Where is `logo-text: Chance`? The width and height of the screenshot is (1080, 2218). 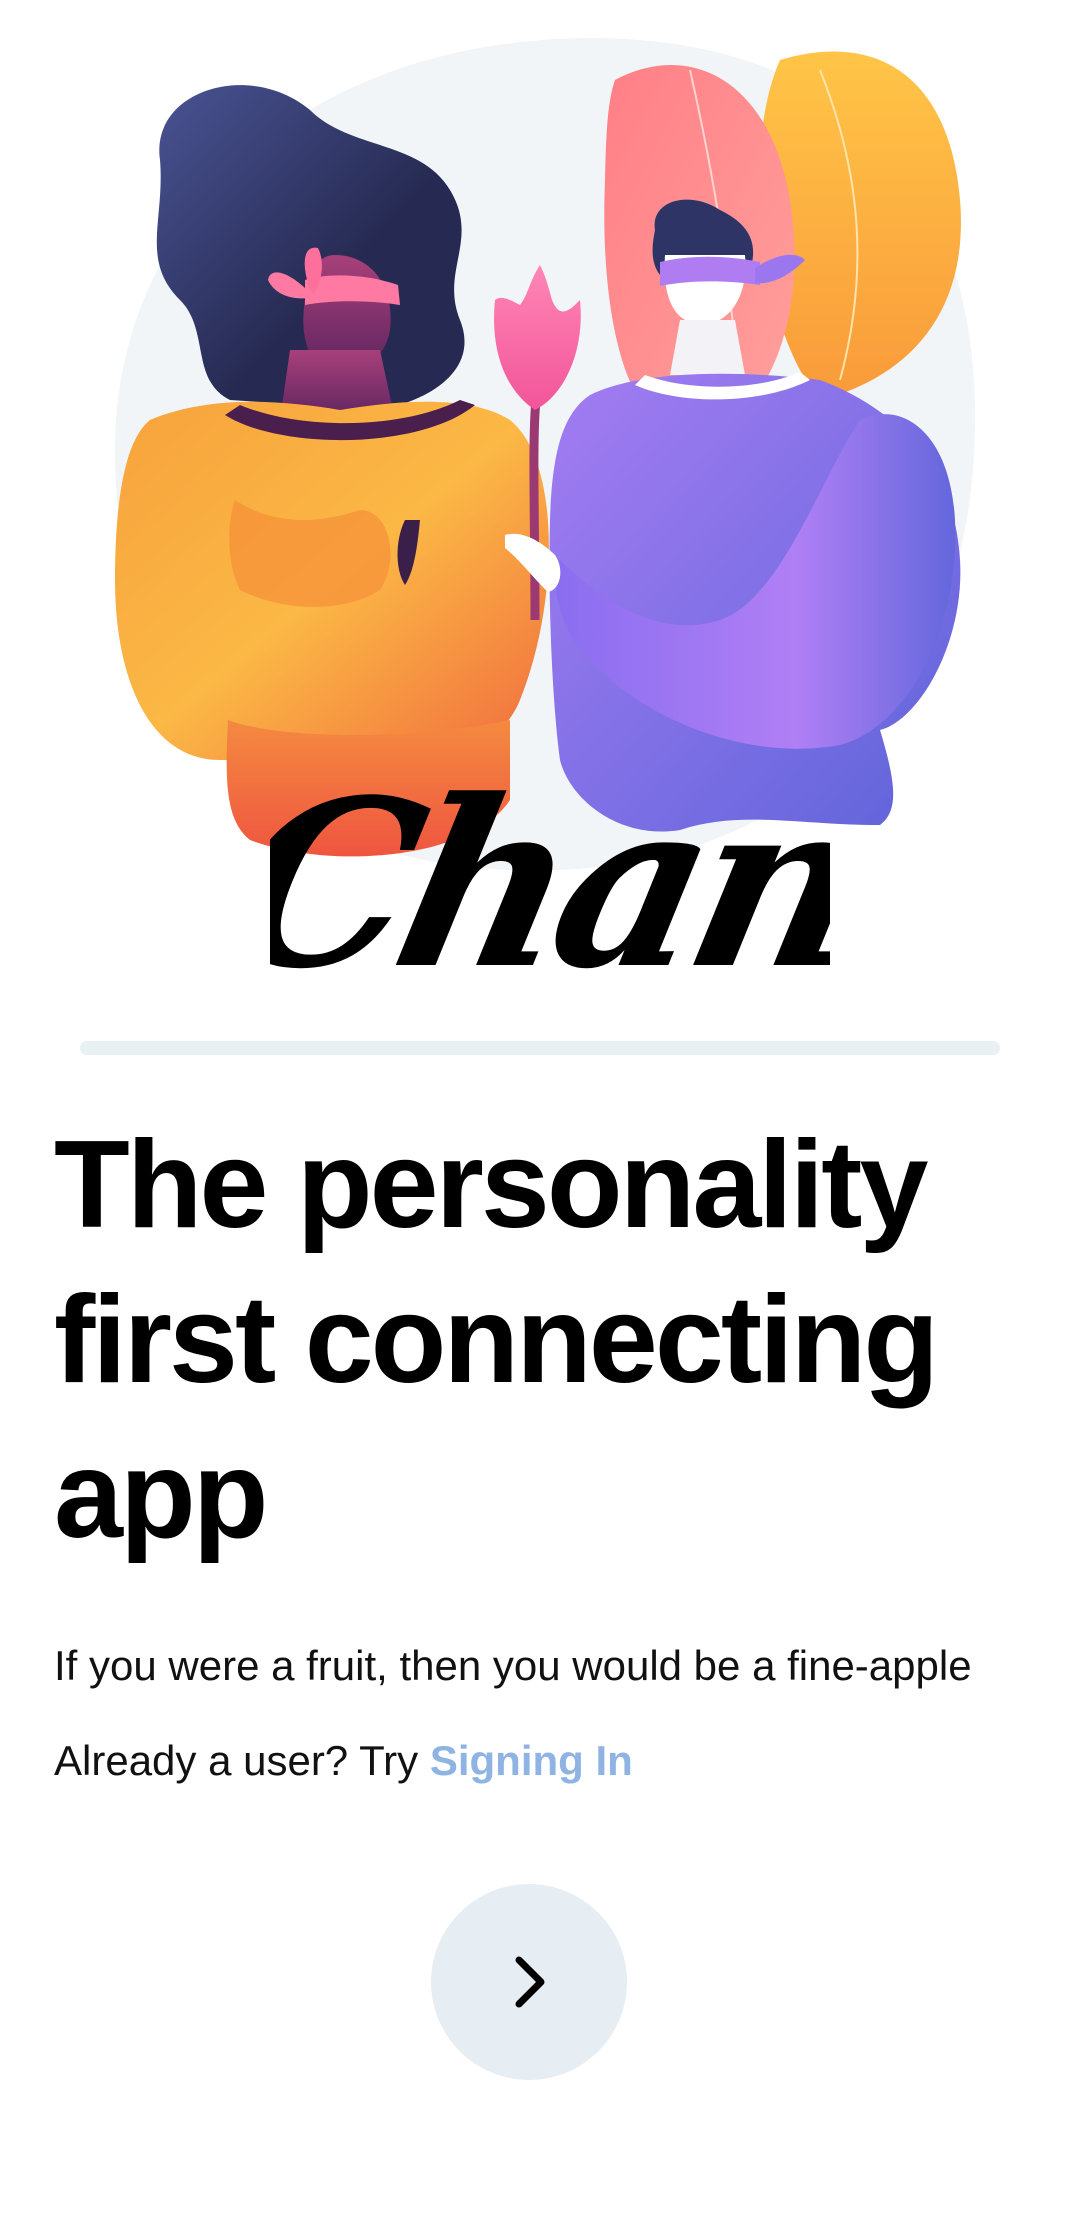 logo-text: Chance is located at coordinates (550, 877).